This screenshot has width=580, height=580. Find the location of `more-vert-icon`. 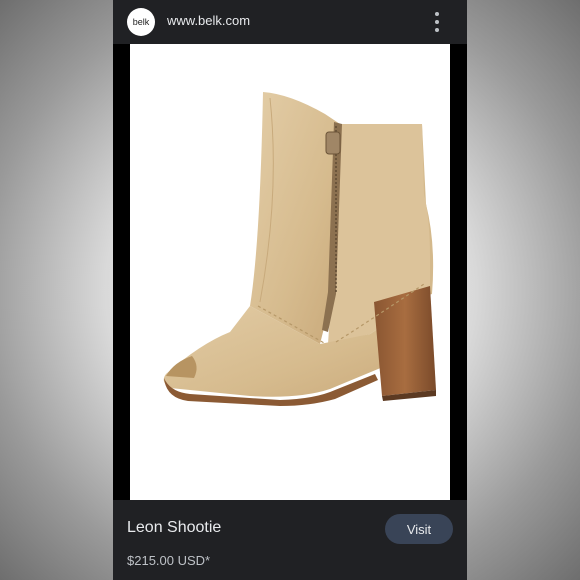

more-vert-icon is located at coordinates (437, 22).